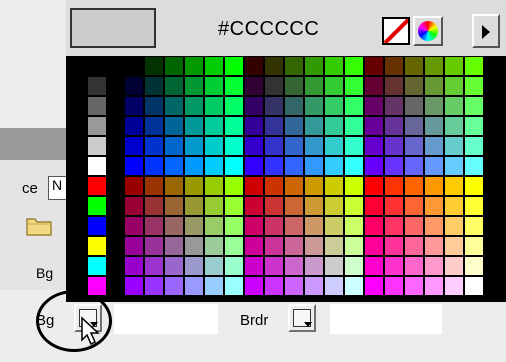 Image resolution: width=506 pixels, height=362 pixels. I want to click on bg-color-field, so click(166, 319).